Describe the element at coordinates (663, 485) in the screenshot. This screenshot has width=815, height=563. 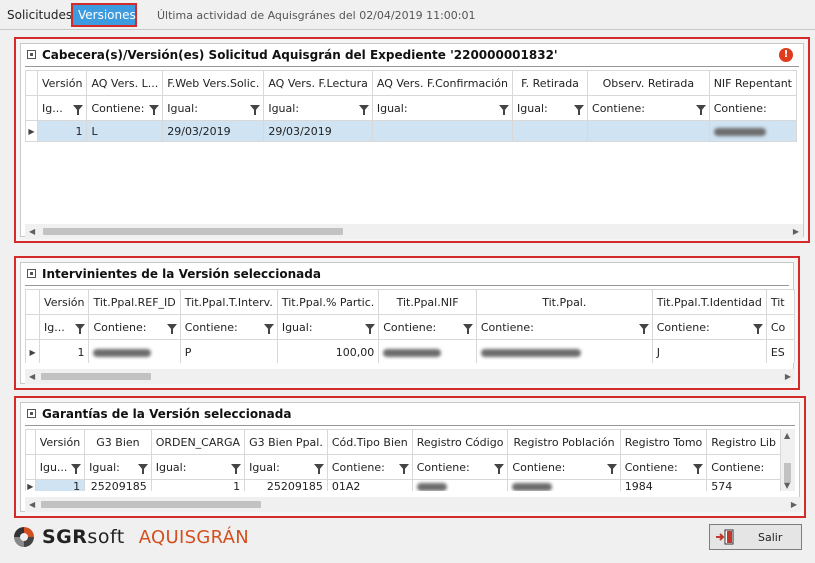
I see `cell-registro-tomo: 1984` at that location.